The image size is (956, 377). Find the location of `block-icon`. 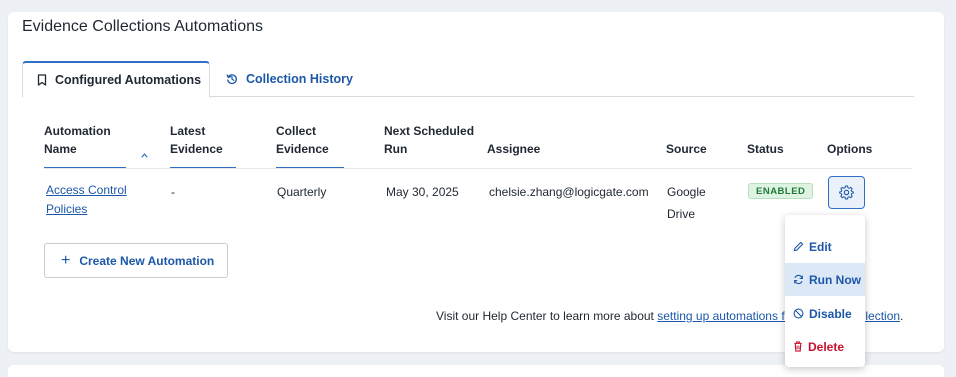

block-icon is located at coordinates (798, 313).